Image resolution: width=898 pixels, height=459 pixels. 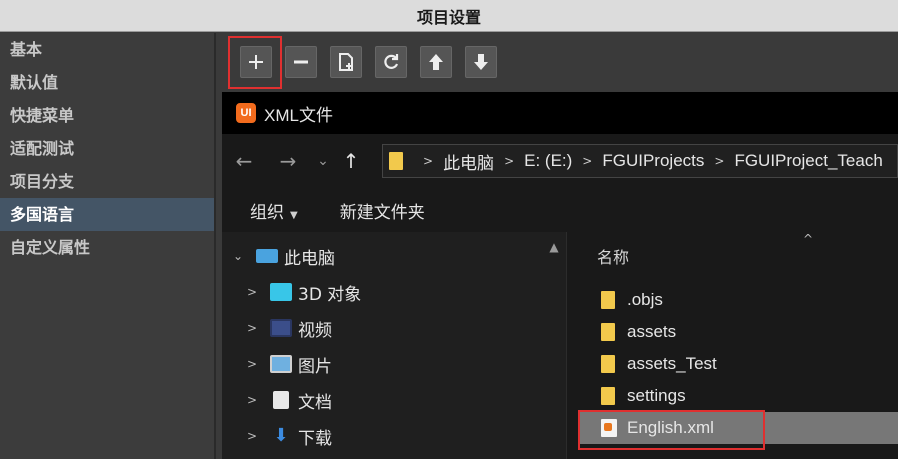 I want to click on file-row: .objs, so click(x=738, y=300).